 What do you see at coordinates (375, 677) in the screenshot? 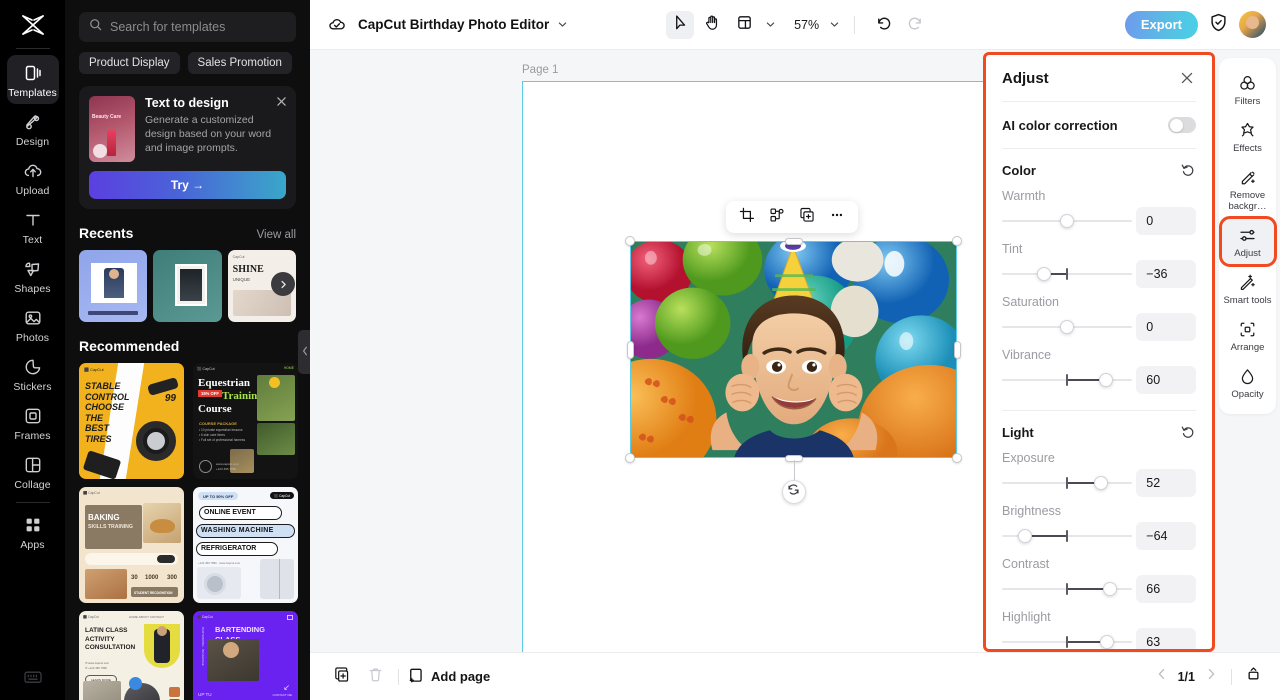
I see `delete-page-button` at bounding box center [375, 677].